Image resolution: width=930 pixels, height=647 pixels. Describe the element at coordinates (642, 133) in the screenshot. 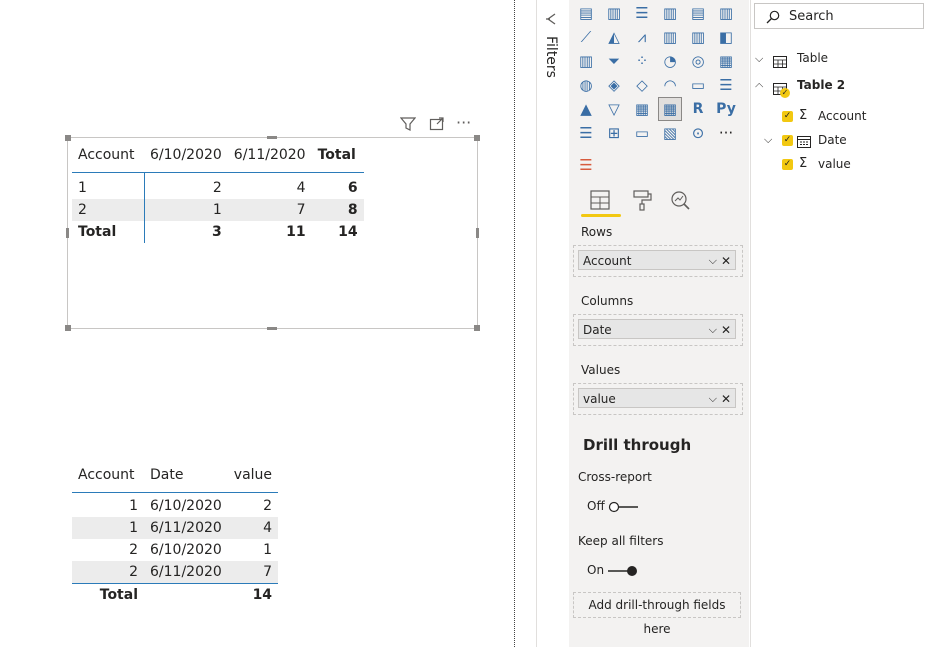

I see `qna-icon: ▭` at that location.